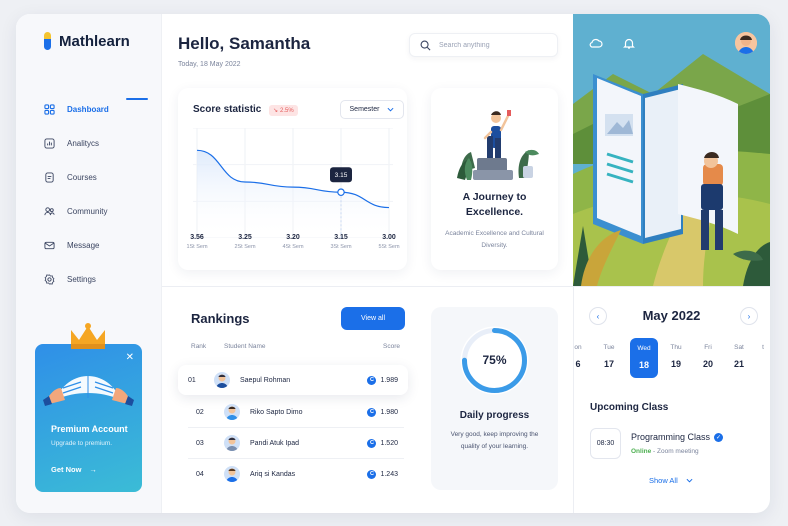 The image size is (788, 526). I want to click on sidebar-item-courses: Courses, so click(103, 177).